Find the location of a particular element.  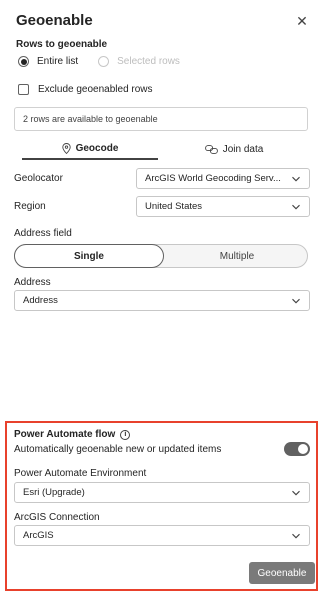

exclude-geoenabled-checkbox is located at coordinates (23, 89).